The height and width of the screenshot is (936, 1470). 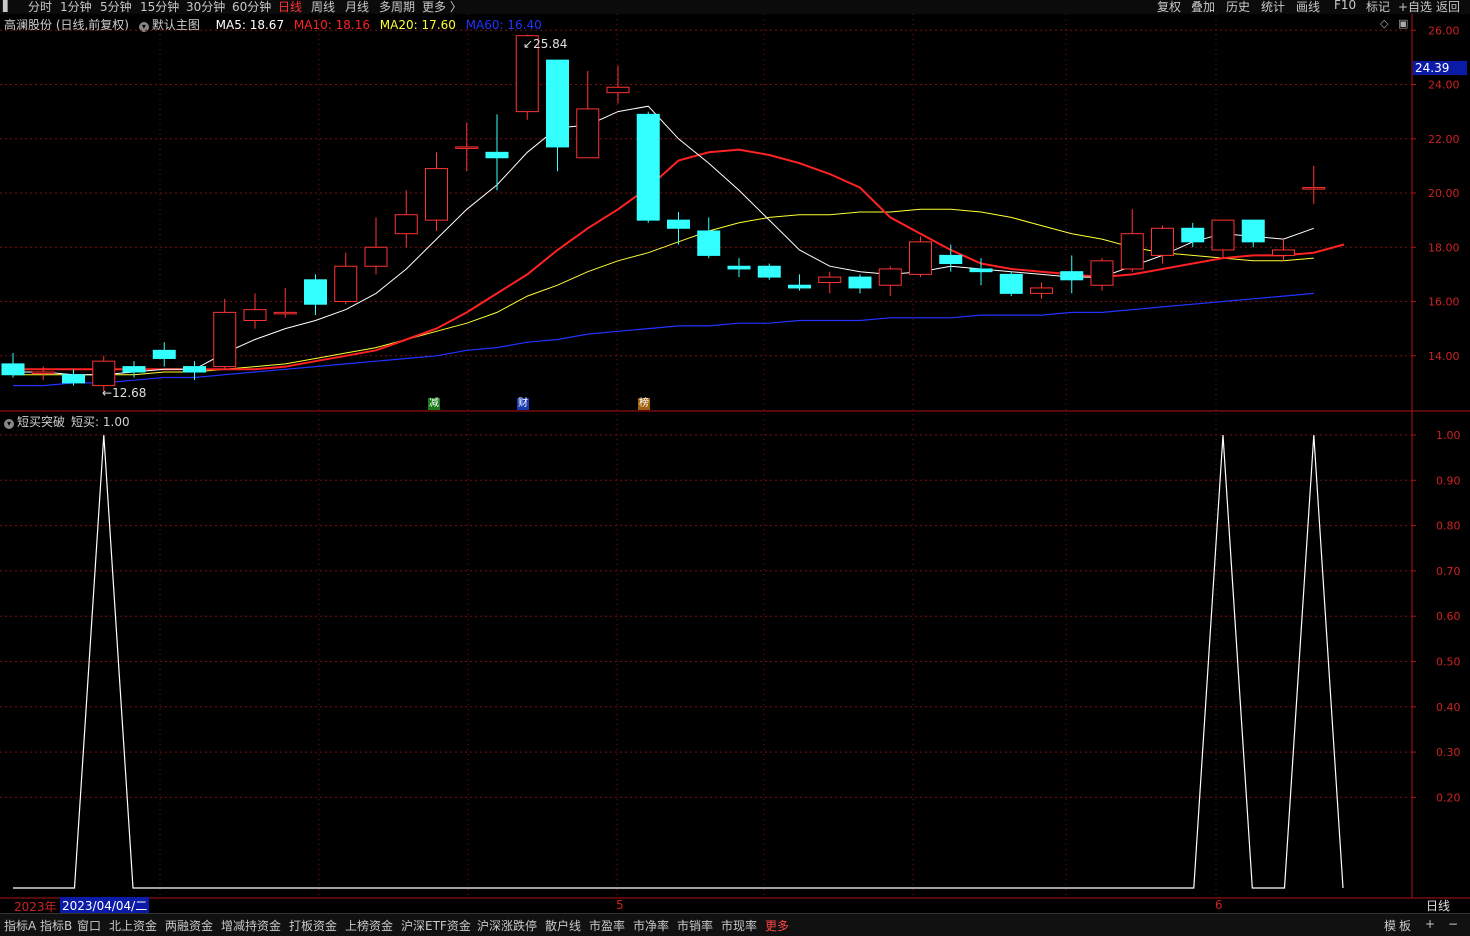 I want to click on tab-limit-updown: 沪深涨跌停, so click(x=507, y=925).